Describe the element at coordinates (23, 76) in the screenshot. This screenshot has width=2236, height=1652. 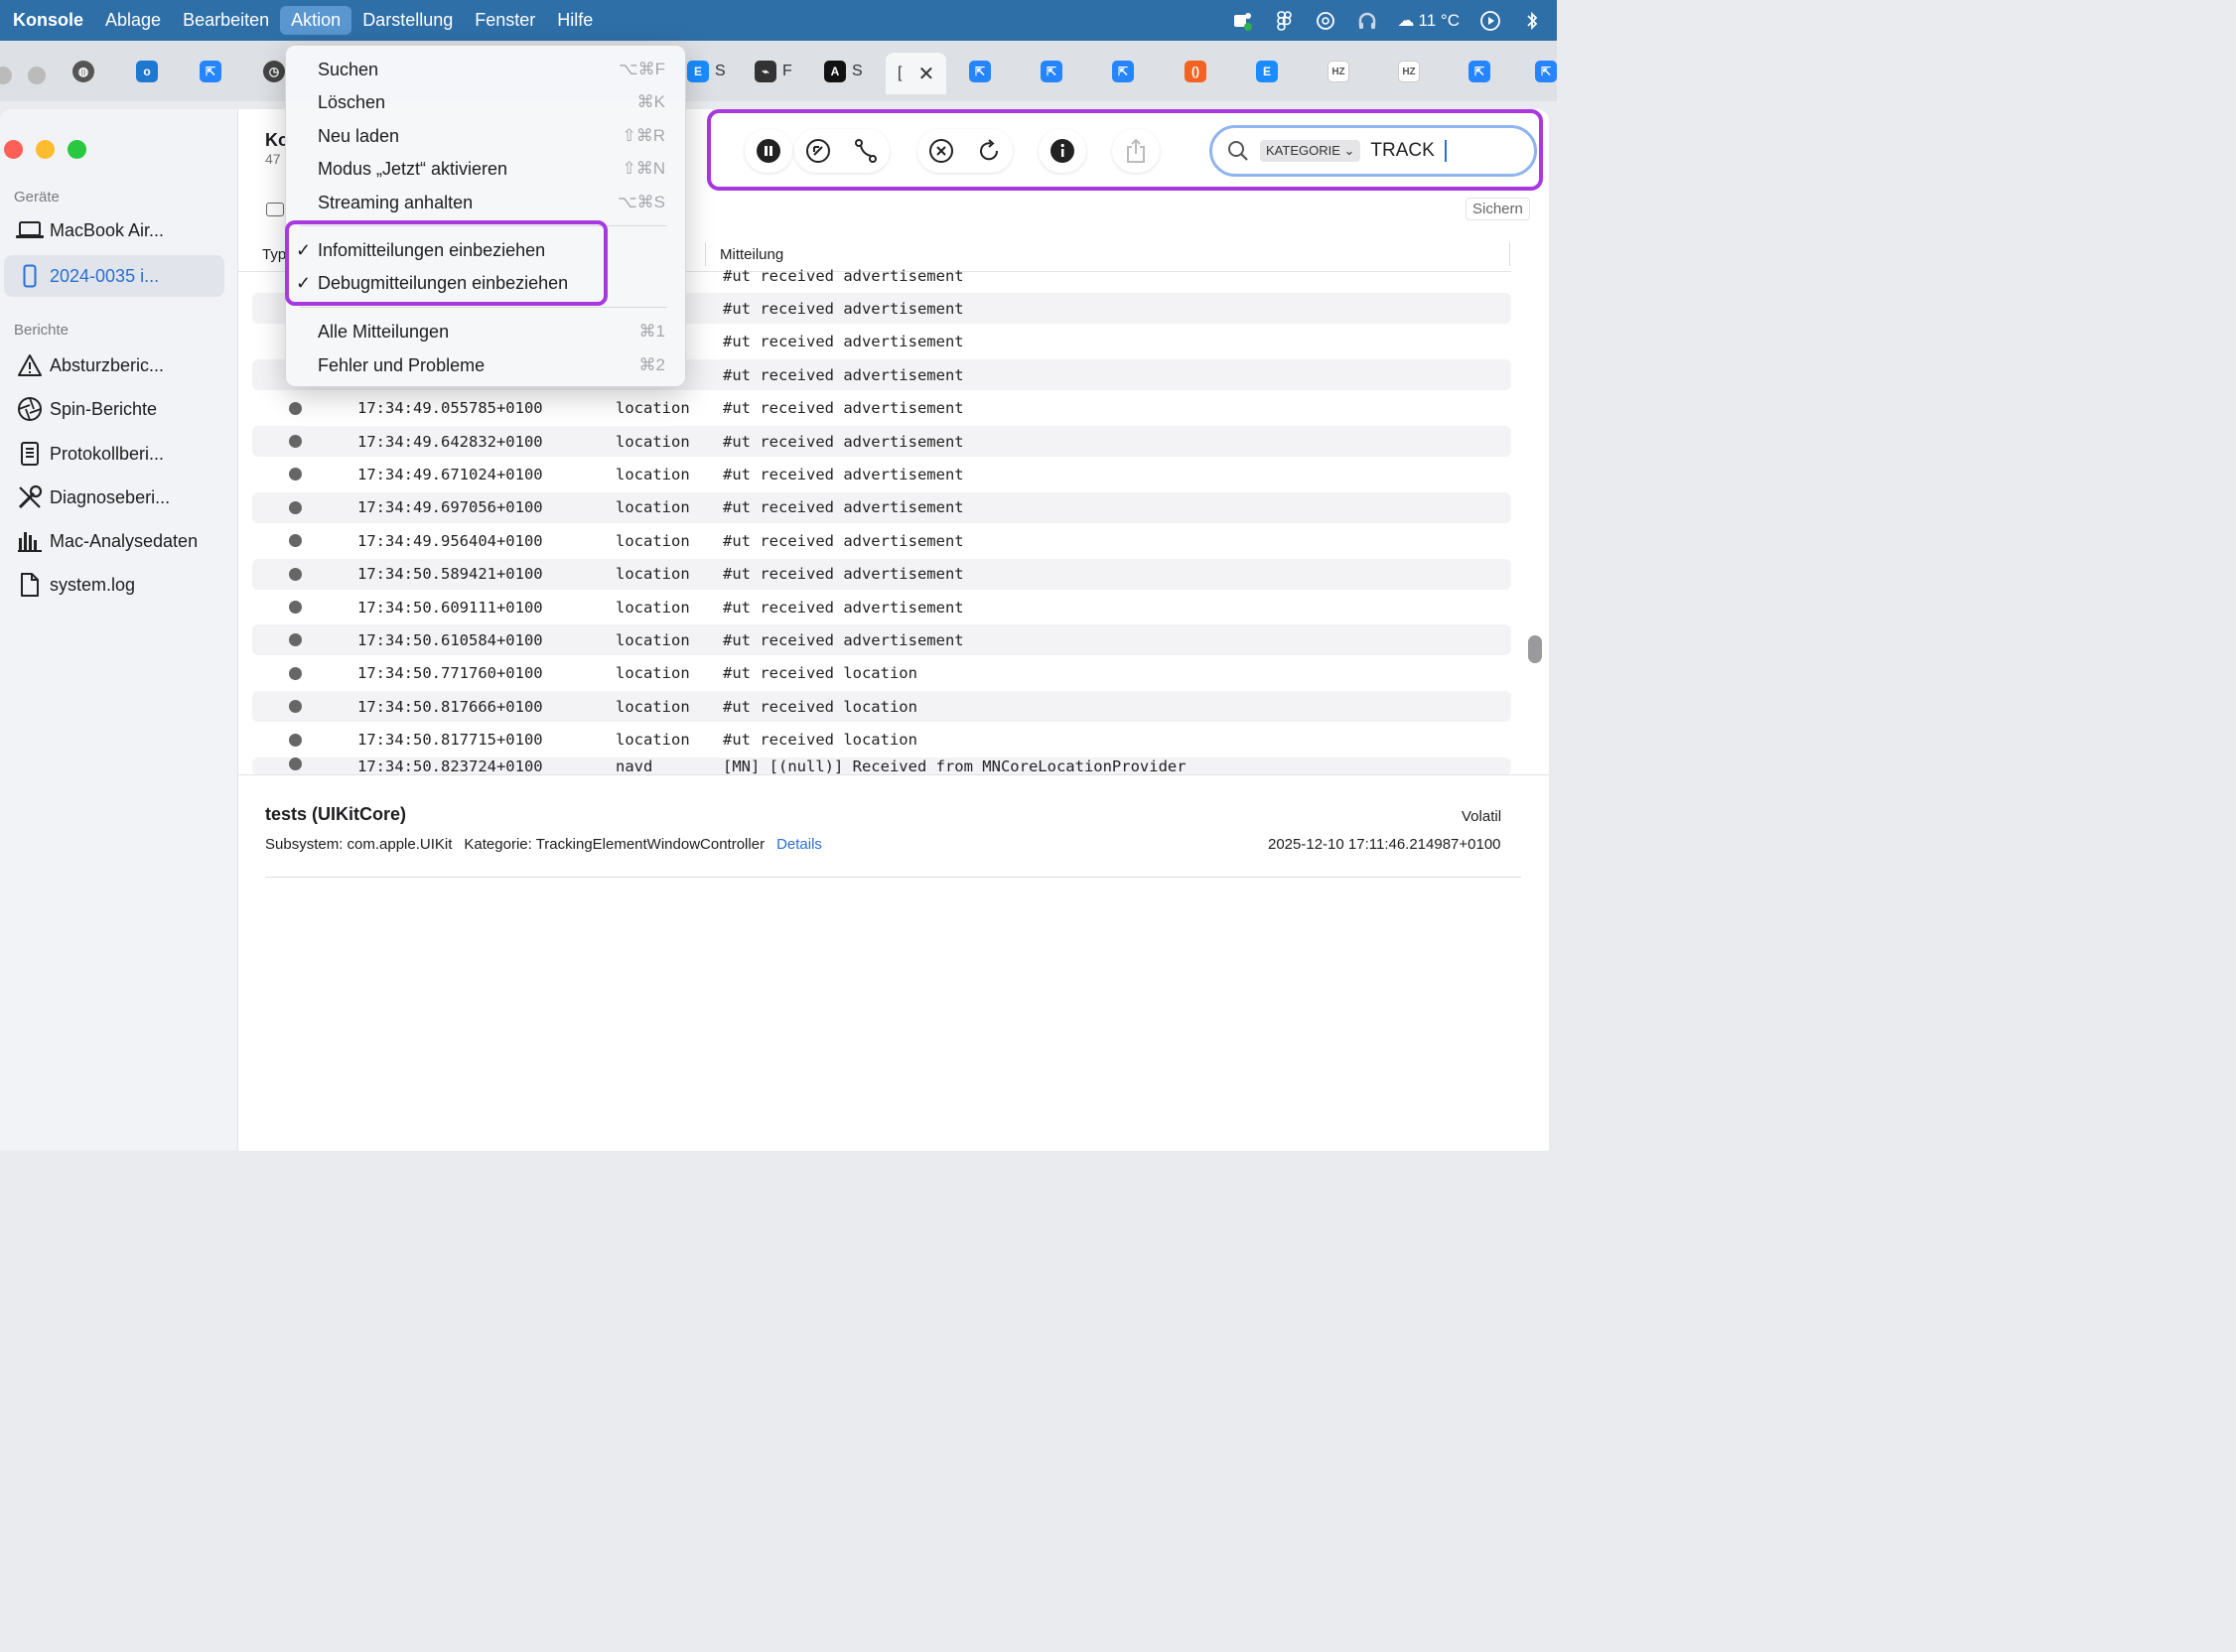
I see `window-controls-faded` at that location.